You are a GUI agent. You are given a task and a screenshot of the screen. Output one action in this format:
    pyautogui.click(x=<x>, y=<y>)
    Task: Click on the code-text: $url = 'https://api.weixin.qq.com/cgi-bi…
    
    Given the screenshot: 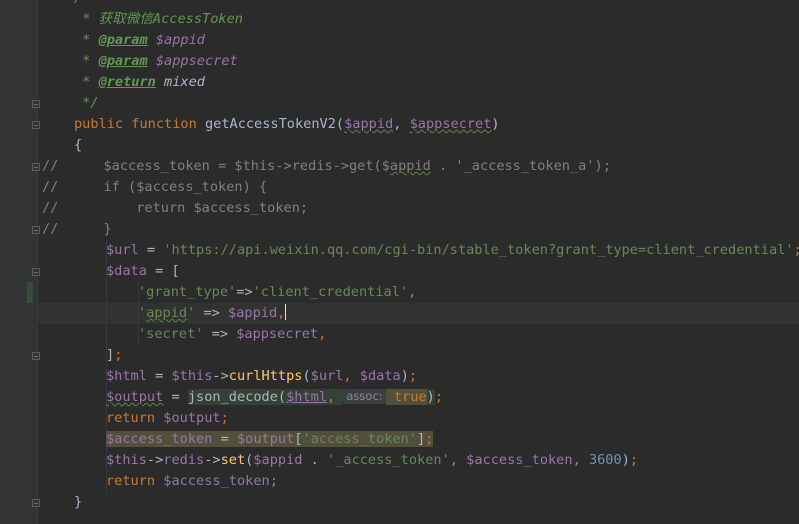 What is the action you would take?
    pyautogui.click(x=452, y=250)
    